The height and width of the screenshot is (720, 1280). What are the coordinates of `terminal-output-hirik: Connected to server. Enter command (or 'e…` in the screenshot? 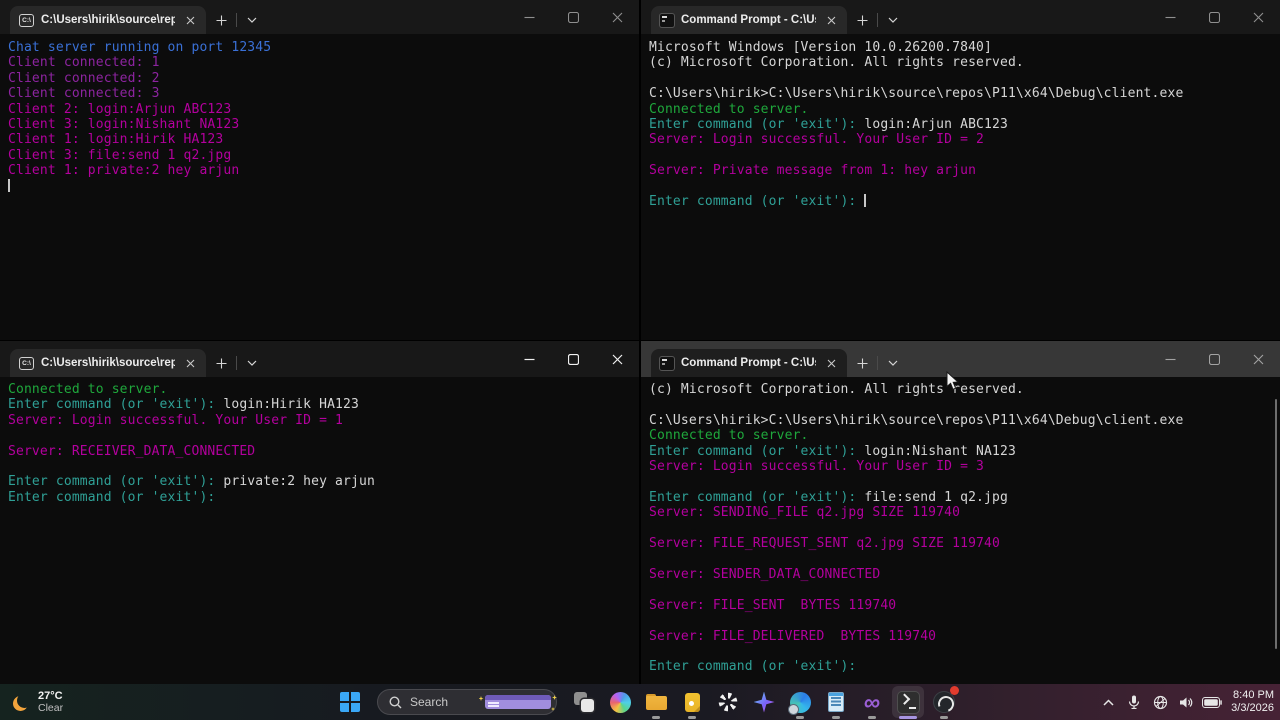 It's located at (319, 444).